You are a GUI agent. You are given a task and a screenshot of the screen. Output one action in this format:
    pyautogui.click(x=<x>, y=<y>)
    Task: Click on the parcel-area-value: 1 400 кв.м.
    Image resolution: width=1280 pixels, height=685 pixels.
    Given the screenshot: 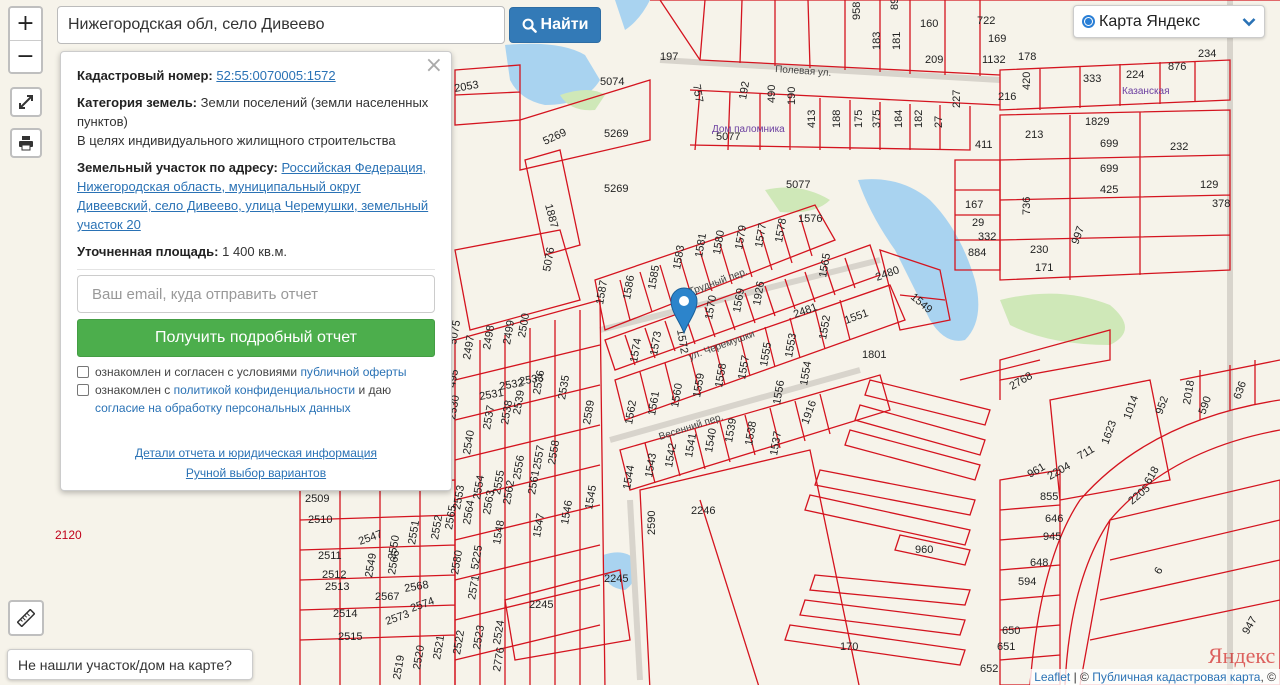 What is the action you would take?
    pyautogui.click(x=255, y=251)
    